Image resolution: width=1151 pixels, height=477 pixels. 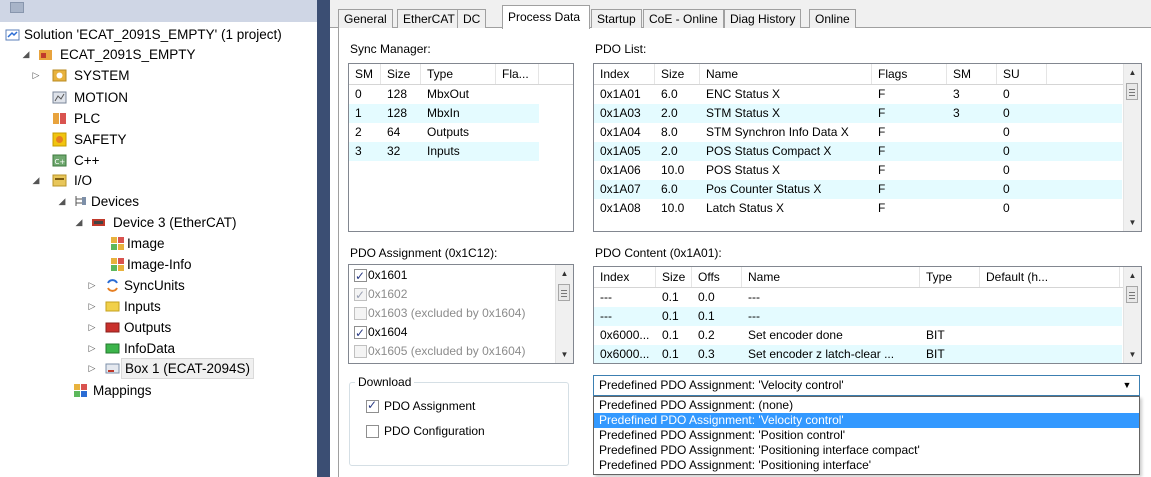 What do you see at coordinates (323, 238) in the screenshot?
I see `pane-splitter` at bounding box center [323, 238].